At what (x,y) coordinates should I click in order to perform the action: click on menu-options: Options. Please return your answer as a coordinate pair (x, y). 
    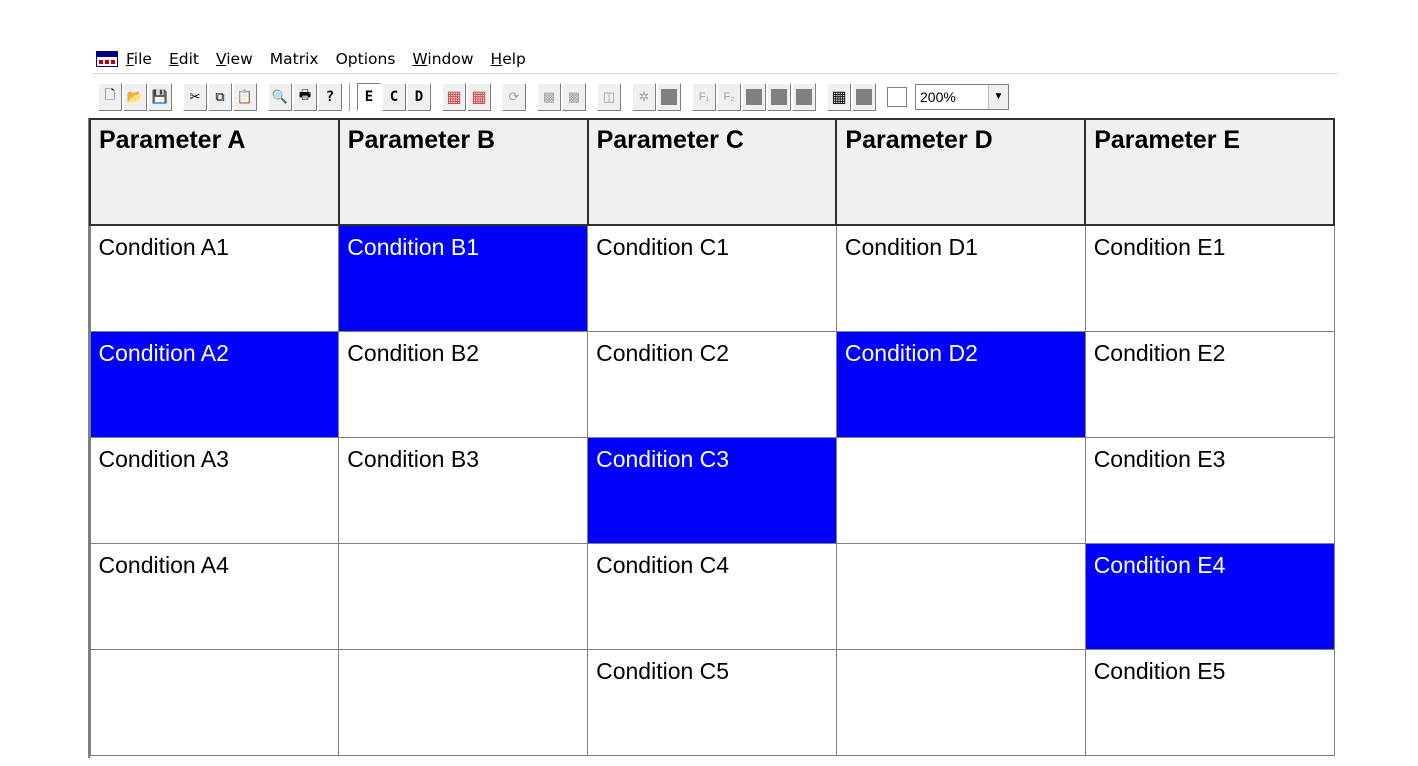
    Looking at the image, I should click on (366, 59).